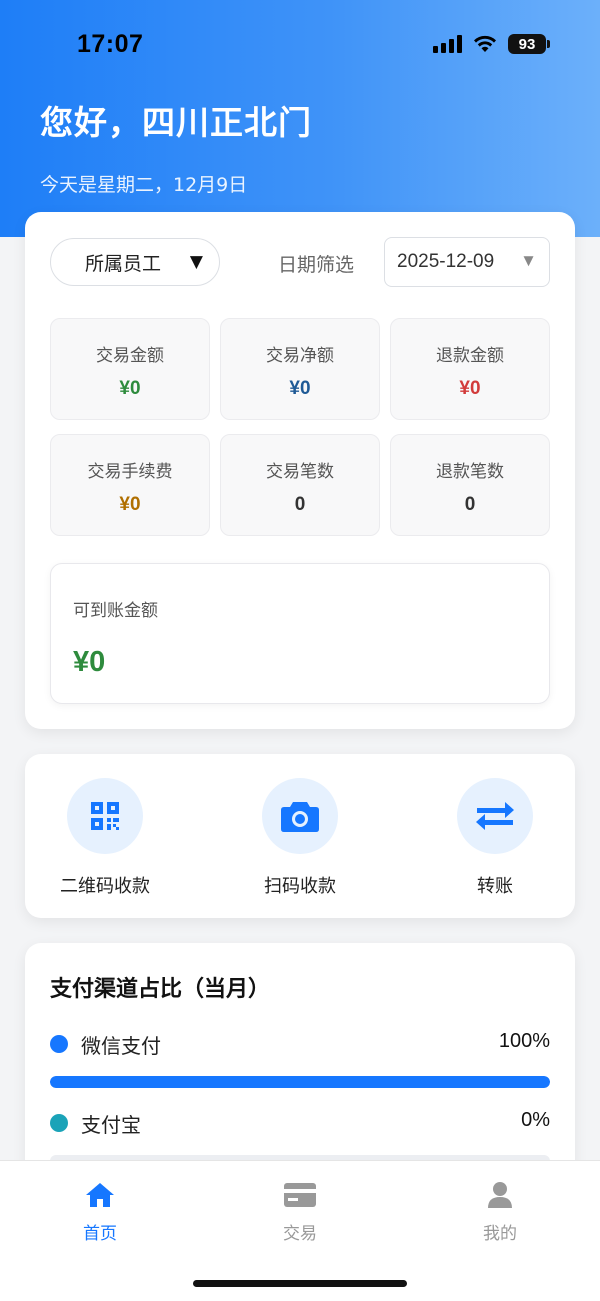  I want to click on date-picker: 2025-12-09 ▼, so click(467, 262).